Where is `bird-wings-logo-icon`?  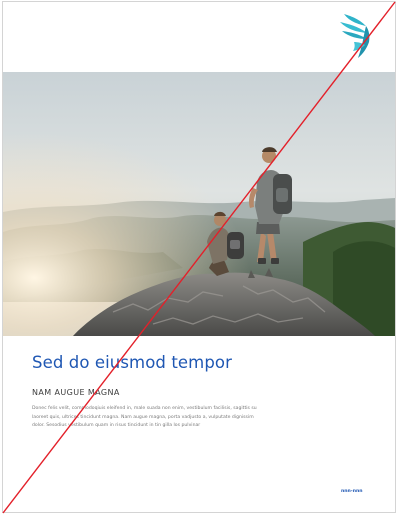 bird-wings-logo-icon is located at coordinates (355, 36).